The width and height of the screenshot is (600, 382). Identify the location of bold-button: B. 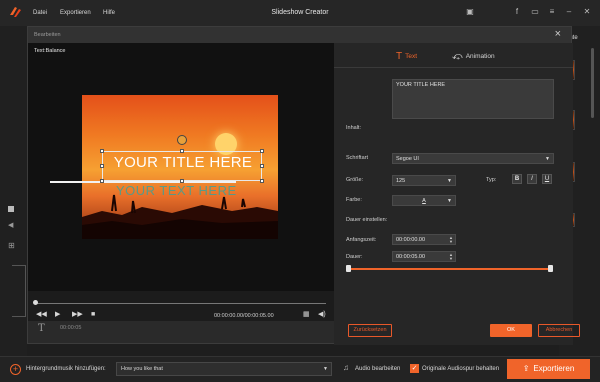
(517, 179).